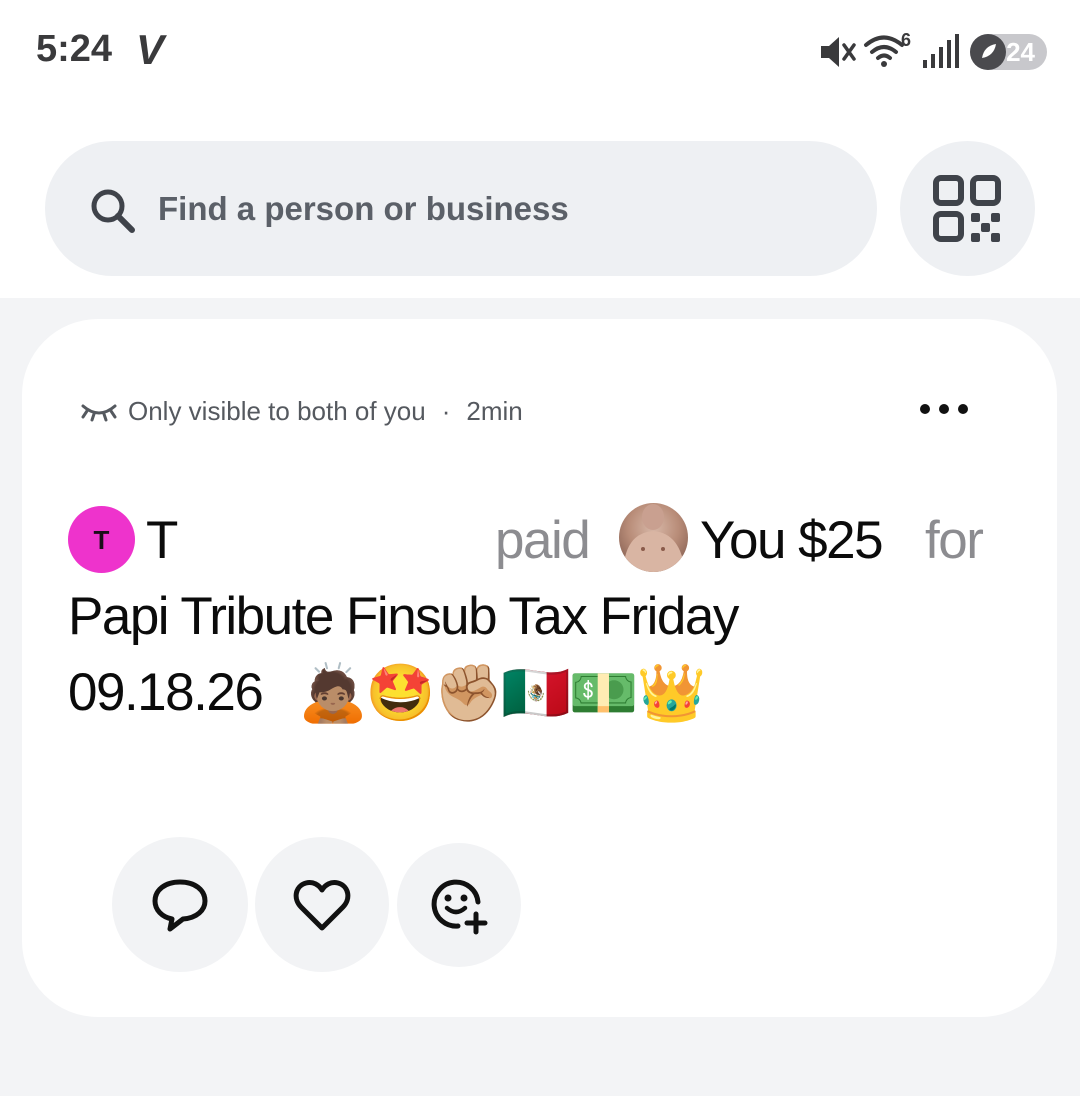 The width and height of the screenshot is (1080, 1096). I want to click on add-reaction-button, so click(459, 905).